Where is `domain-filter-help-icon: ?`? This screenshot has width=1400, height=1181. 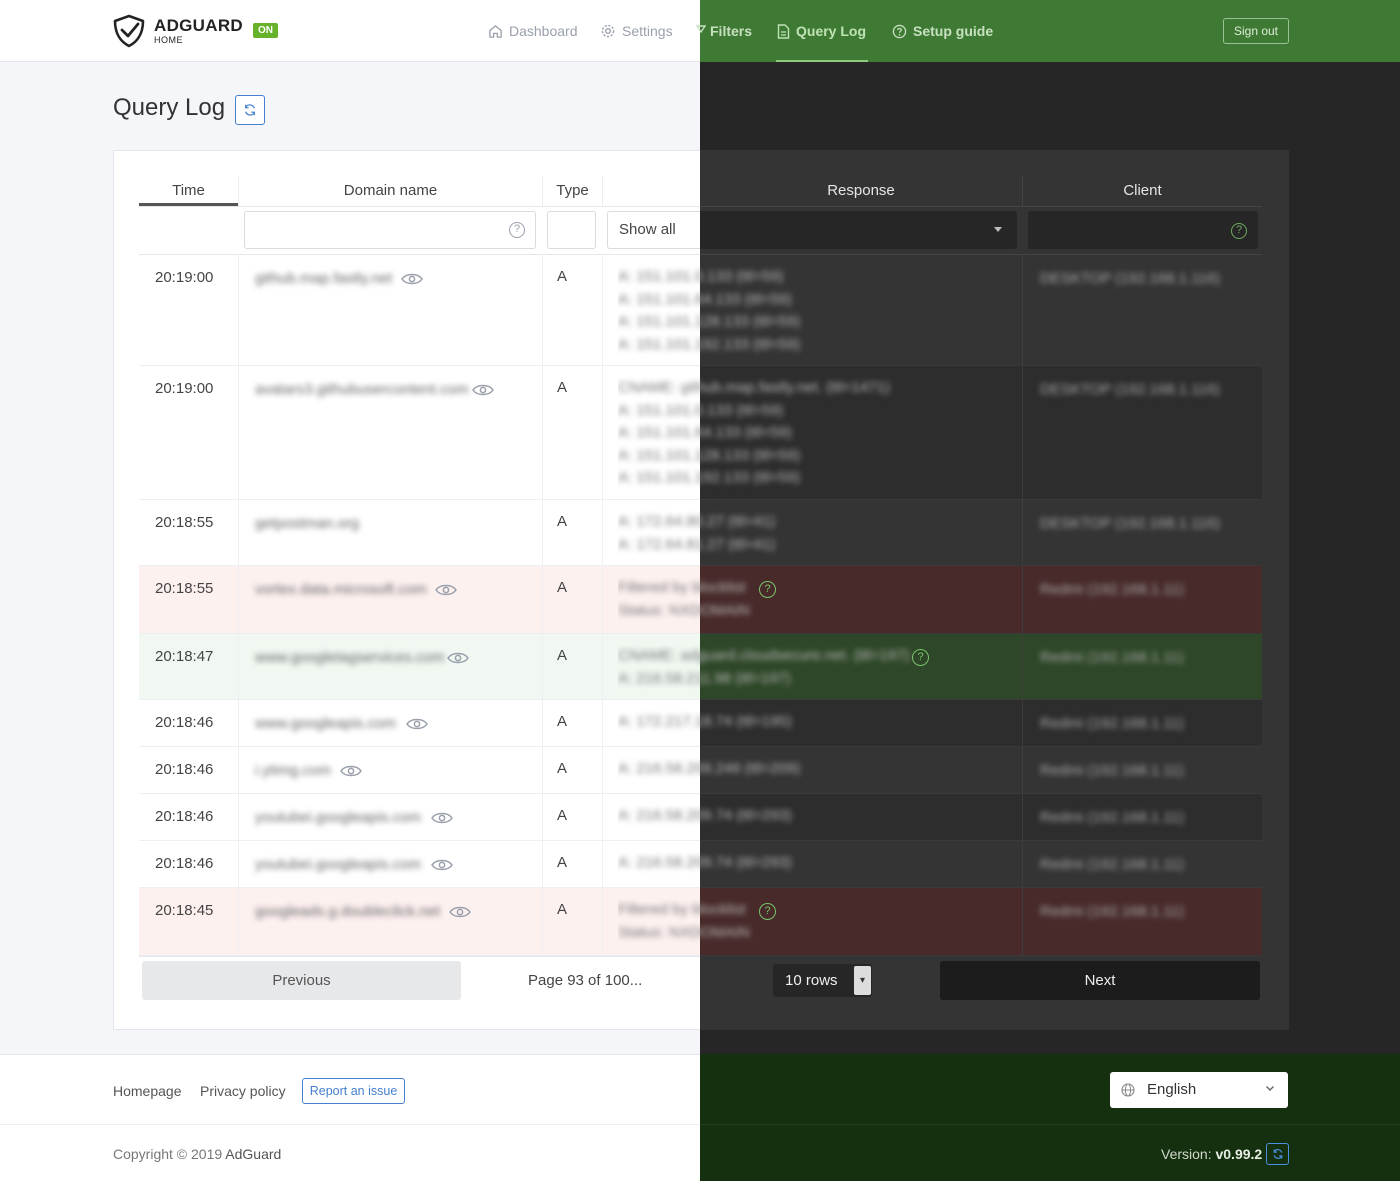 domain-filter-help-icon: ? is located at coordinates (517, 230).